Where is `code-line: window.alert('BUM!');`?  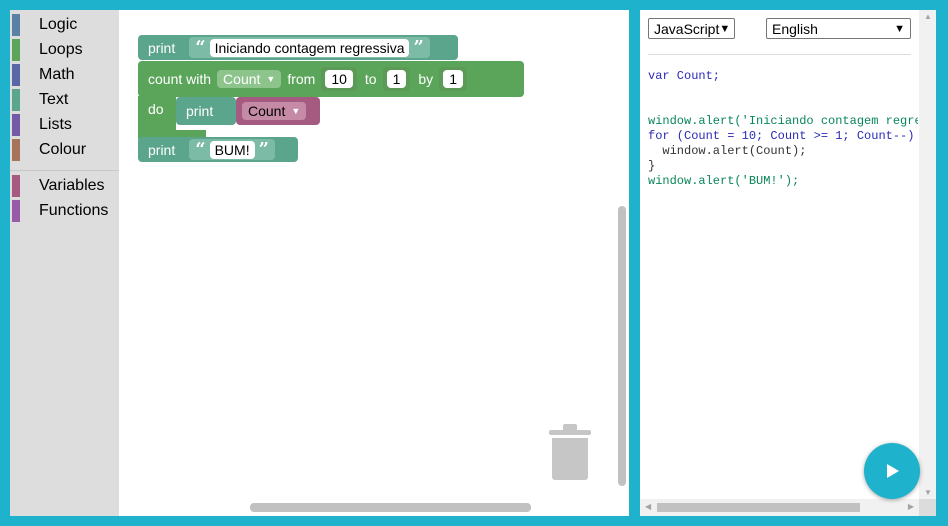 code-line: window.alert('BUM!'); is located at coordinates (724, 181).